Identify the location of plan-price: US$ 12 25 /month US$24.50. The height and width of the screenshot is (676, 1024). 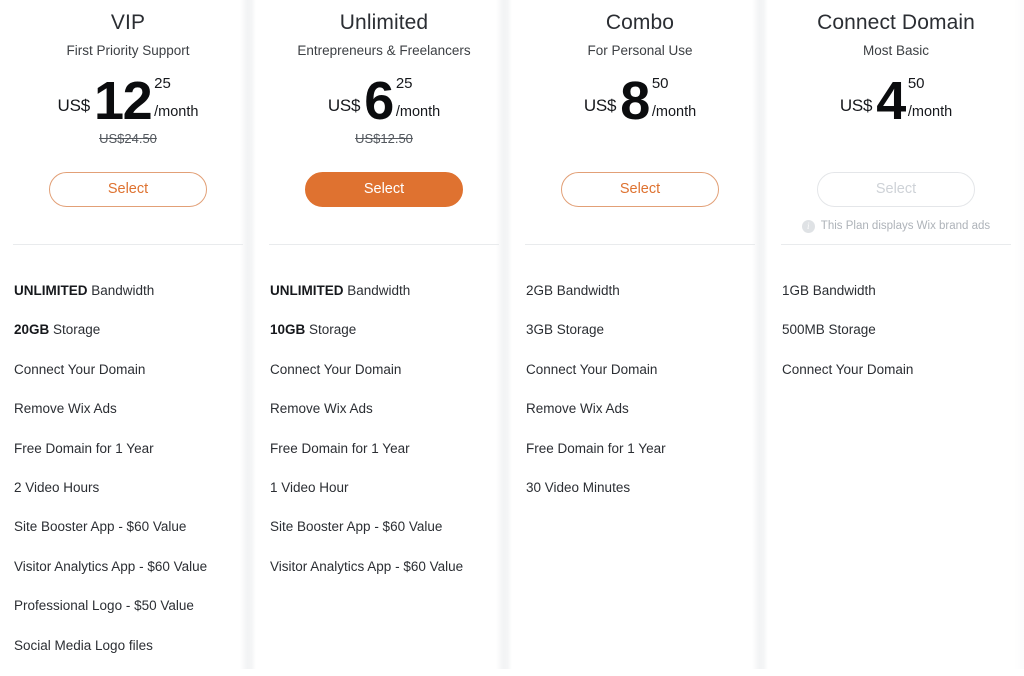
(128, 118).